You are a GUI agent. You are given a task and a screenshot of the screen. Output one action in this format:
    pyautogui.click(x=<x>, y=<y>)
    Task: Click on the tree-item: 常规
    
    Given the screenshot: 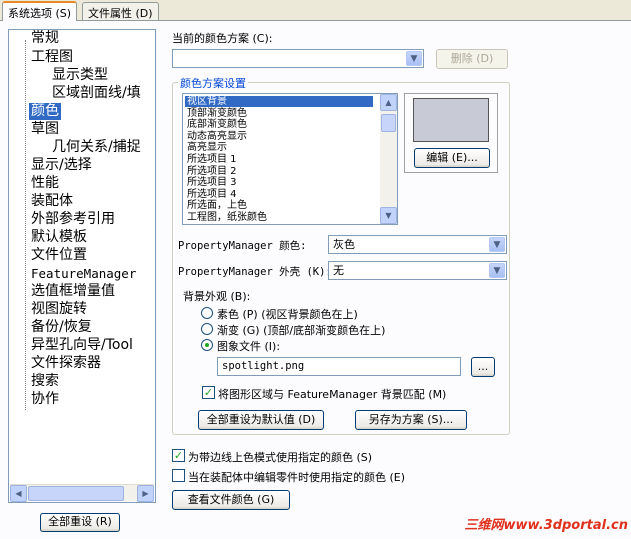 What is the action you would take?
    pyautogui.click(x=45, y=38)
    